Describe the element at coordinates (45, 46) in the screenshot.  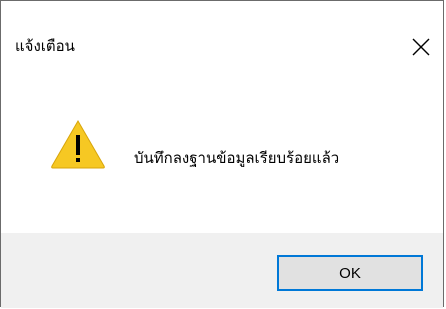
I see `dialog-title: แจ้งเตือน` at that location.